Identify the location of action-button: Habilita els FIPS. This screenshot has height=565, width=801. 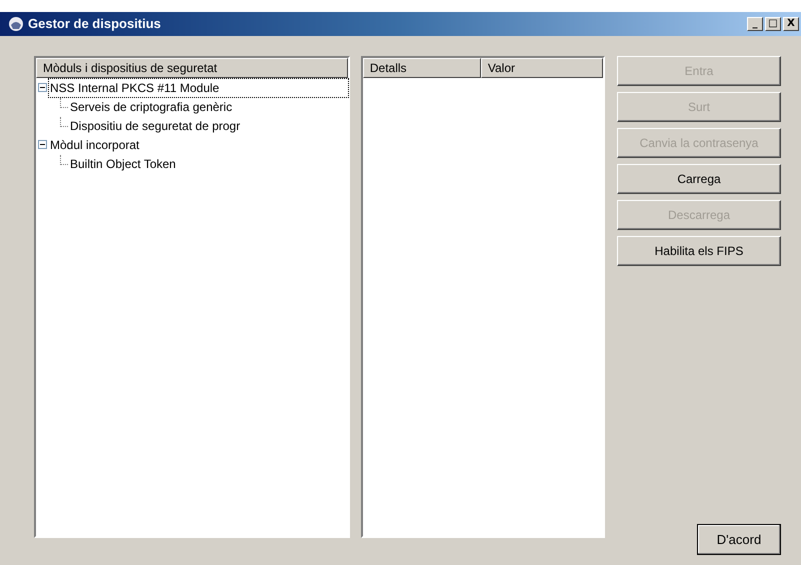
(699, 251).